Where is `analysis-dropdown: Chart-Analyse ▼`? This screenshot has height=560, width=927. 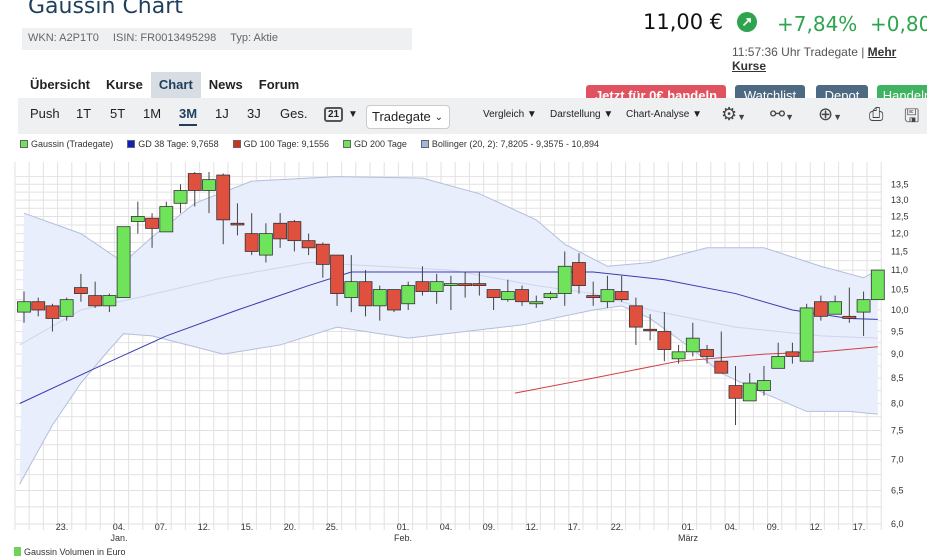
analysis-dropdown: Chart-Analyse ▼ is located at coordinates (664, 114).